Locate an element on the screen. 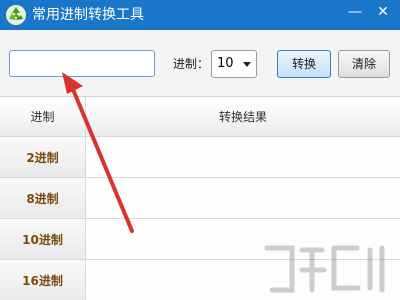 This screenshot has height=300, width=400. table-header-row: 进制 转换结果 is located at coordinates (200, 117).